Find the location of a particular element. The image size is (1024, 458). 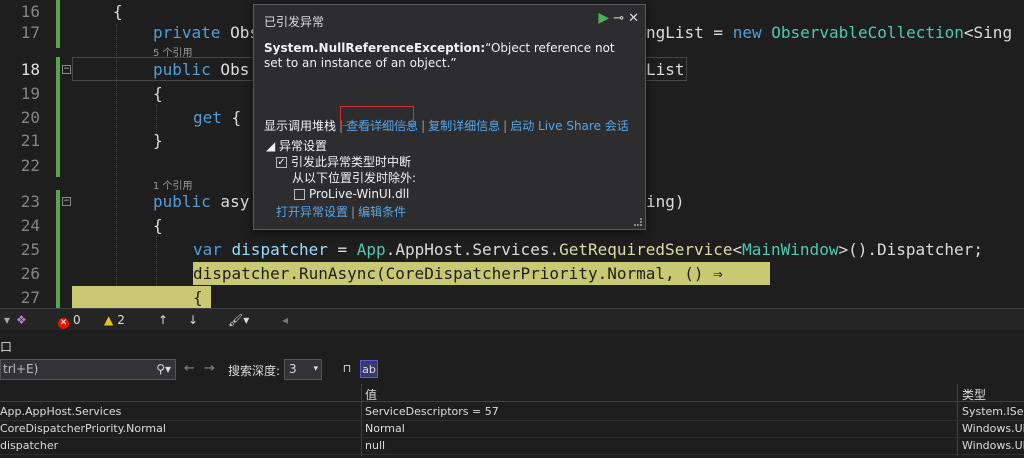

row-value: Normal is located at coordinates (385, 428).